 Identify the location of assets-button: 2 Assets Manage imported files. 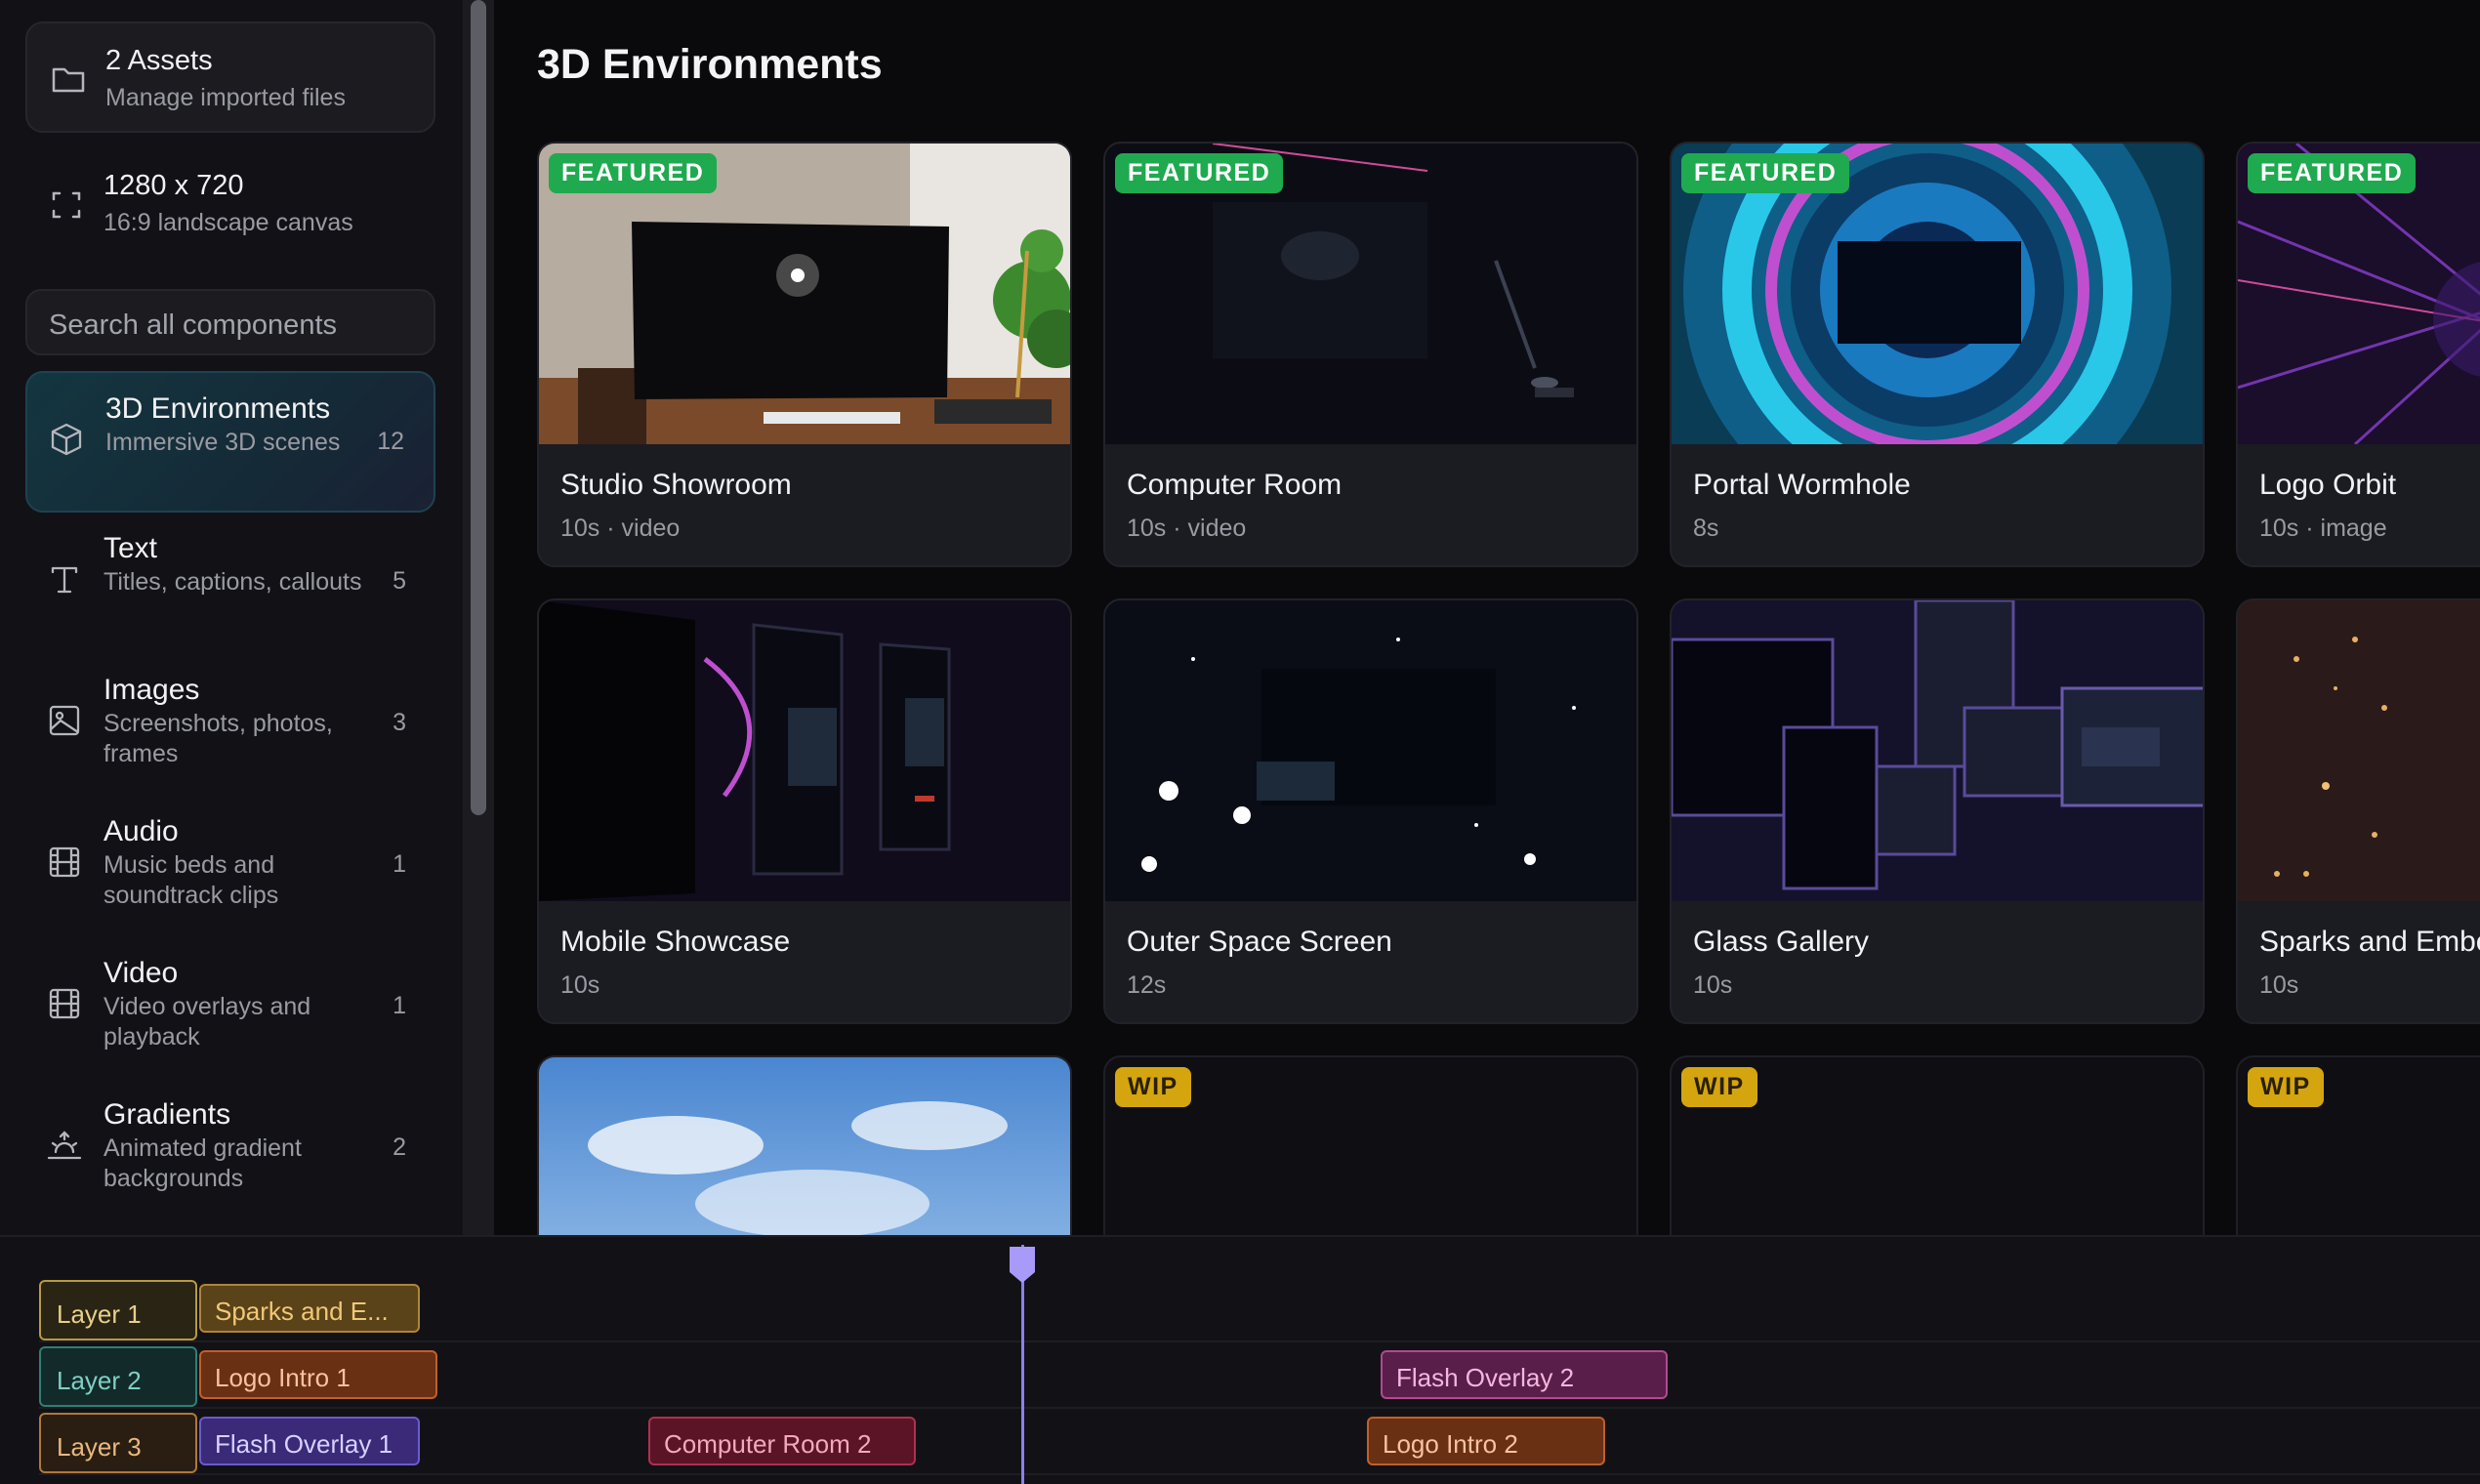
(230, 77).